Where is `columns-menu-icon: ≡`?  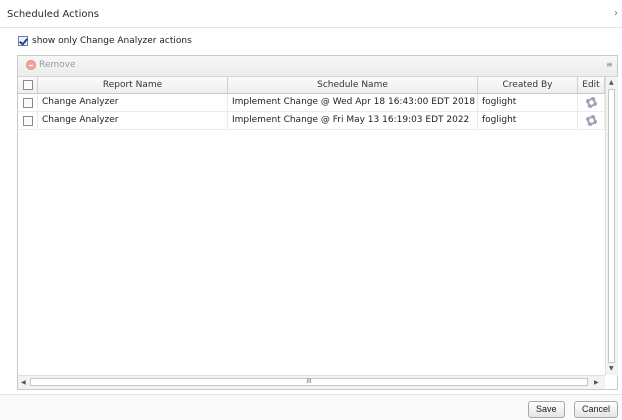
columns-menu-icon: ≡ is located at coordinates (609, 64).